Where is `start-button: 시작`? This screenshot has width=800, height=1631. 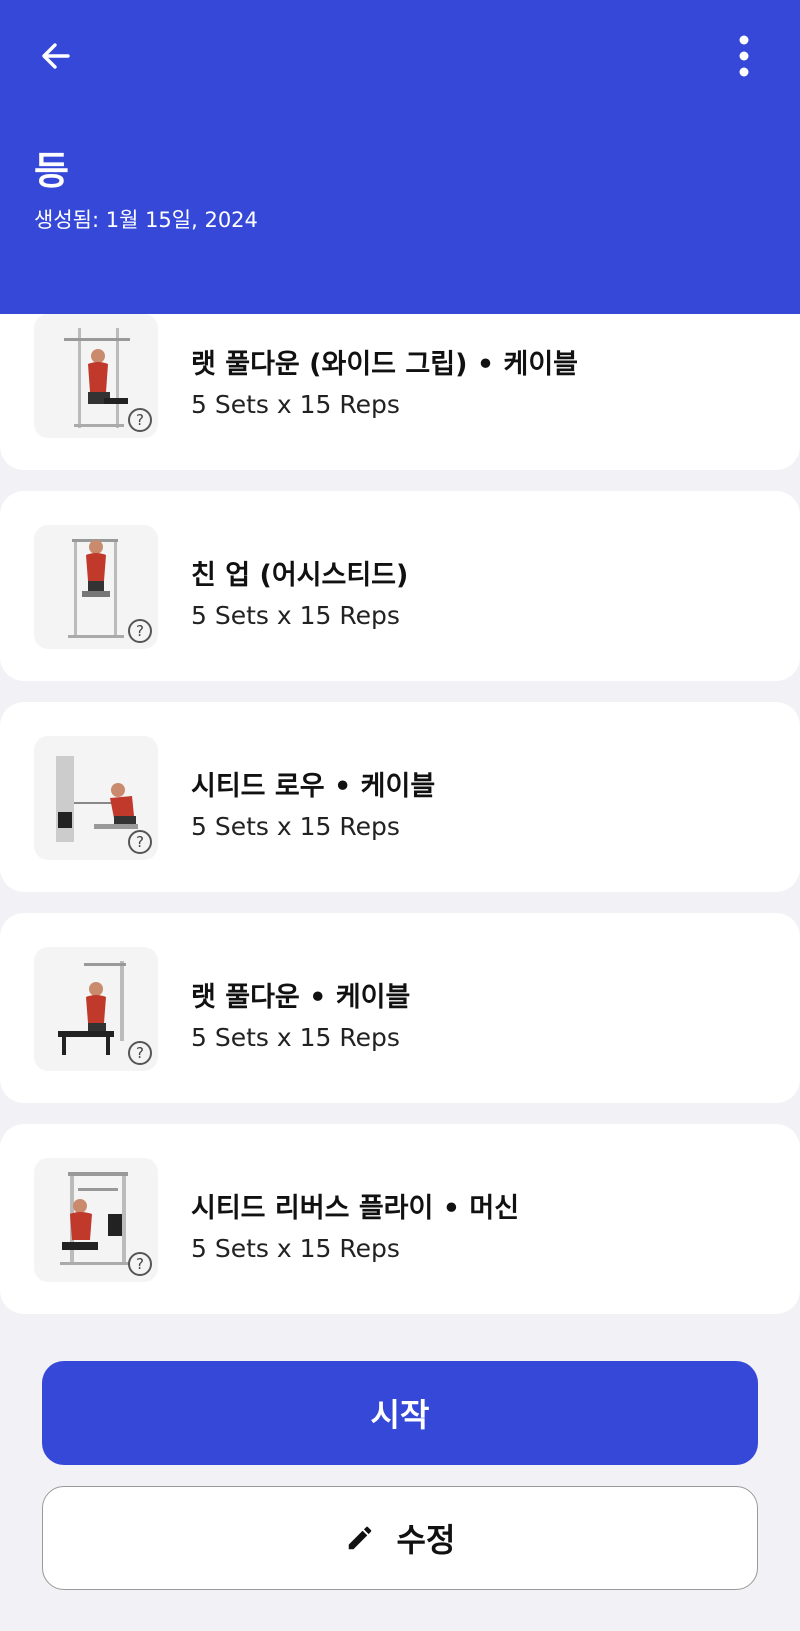
start-button: 시작 is located at coordinates (400, 1413).